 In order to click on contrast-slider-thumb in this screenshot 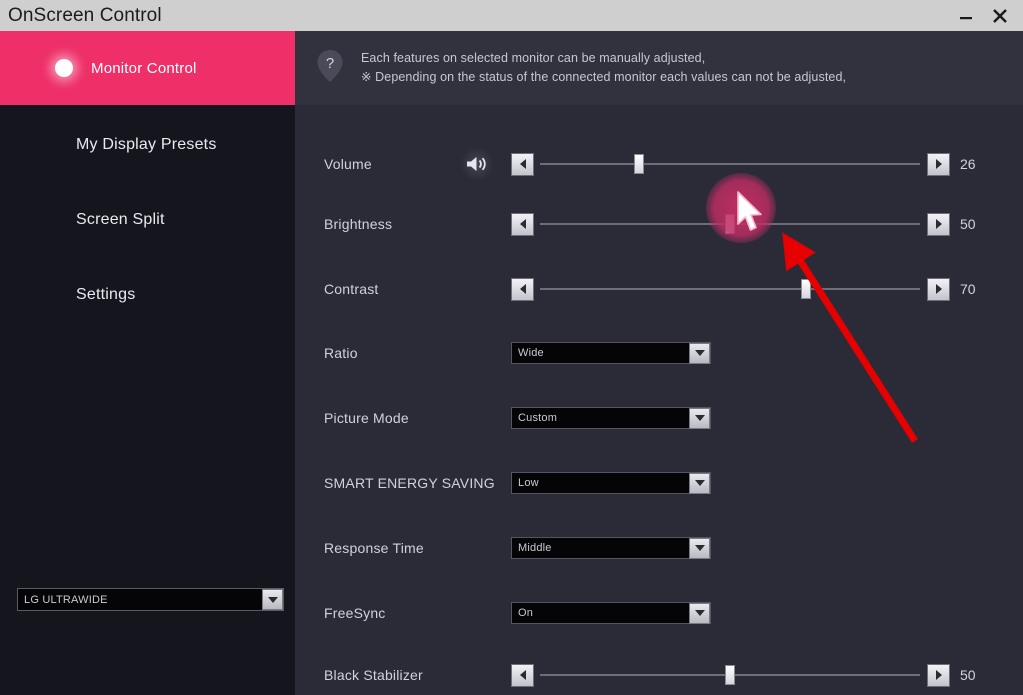, I will do `click(806, 289)`.